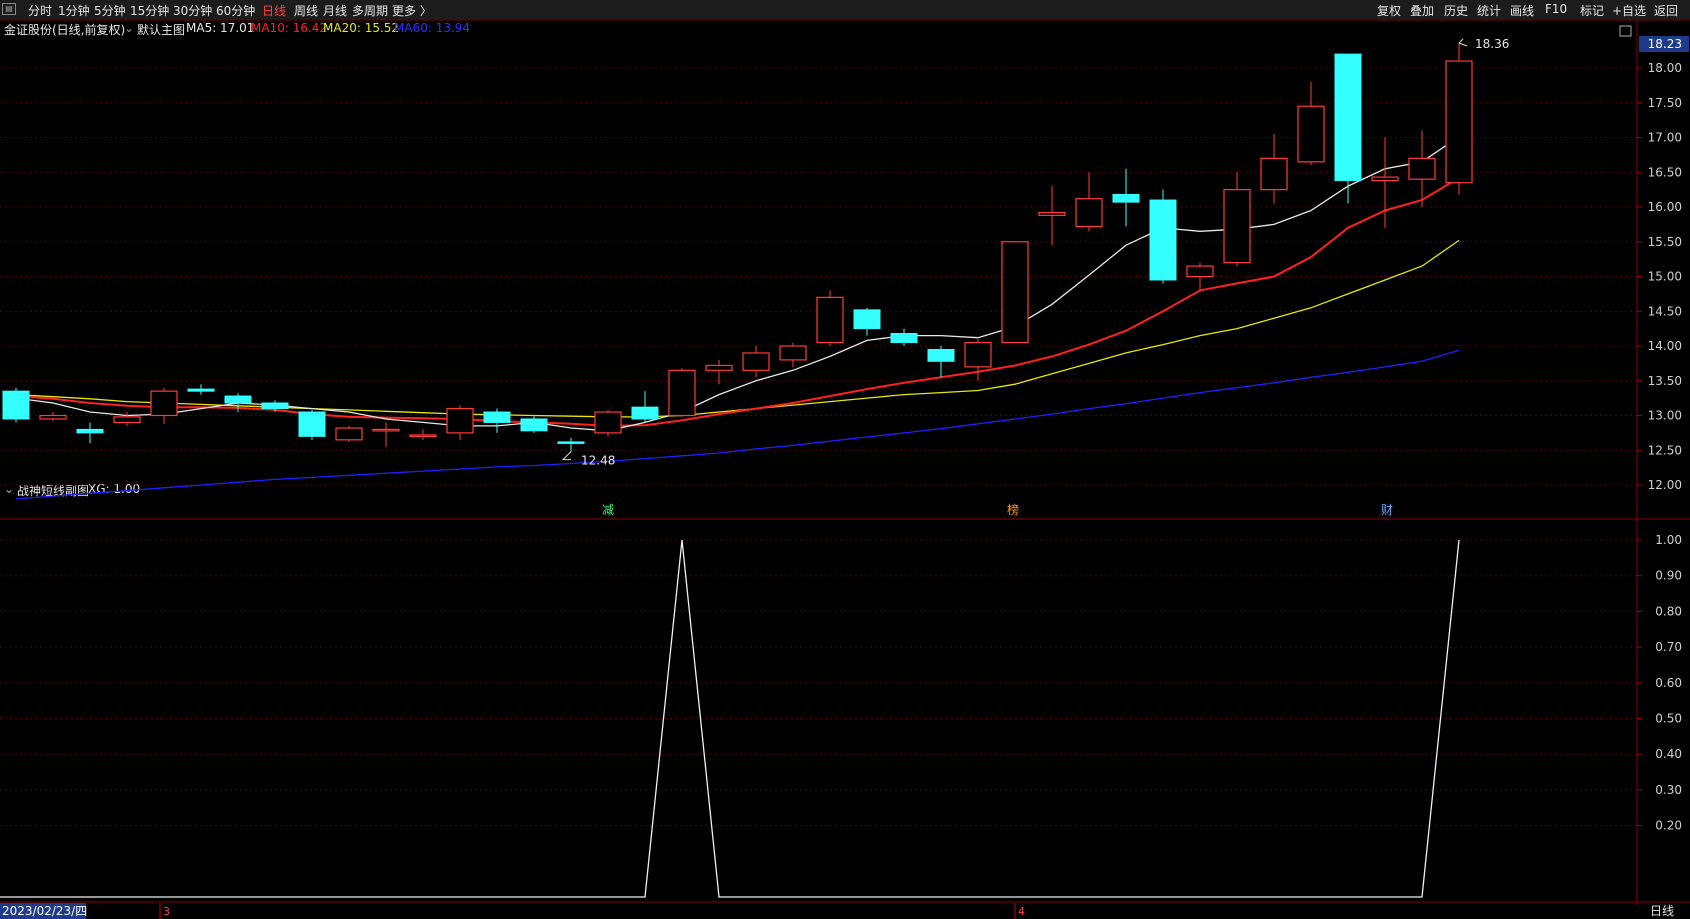 The image size is (1690, 919). I want to click on month-label: 4, so click(1021, 911).